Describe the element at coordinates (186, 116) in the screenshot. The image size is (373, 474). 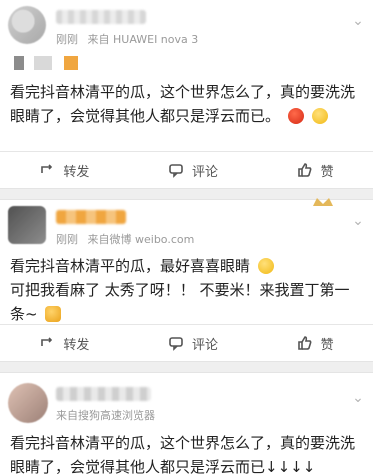
I see `post-text-line: 眼睛了，会觉得其他人都只是浮云而已。` at that location.